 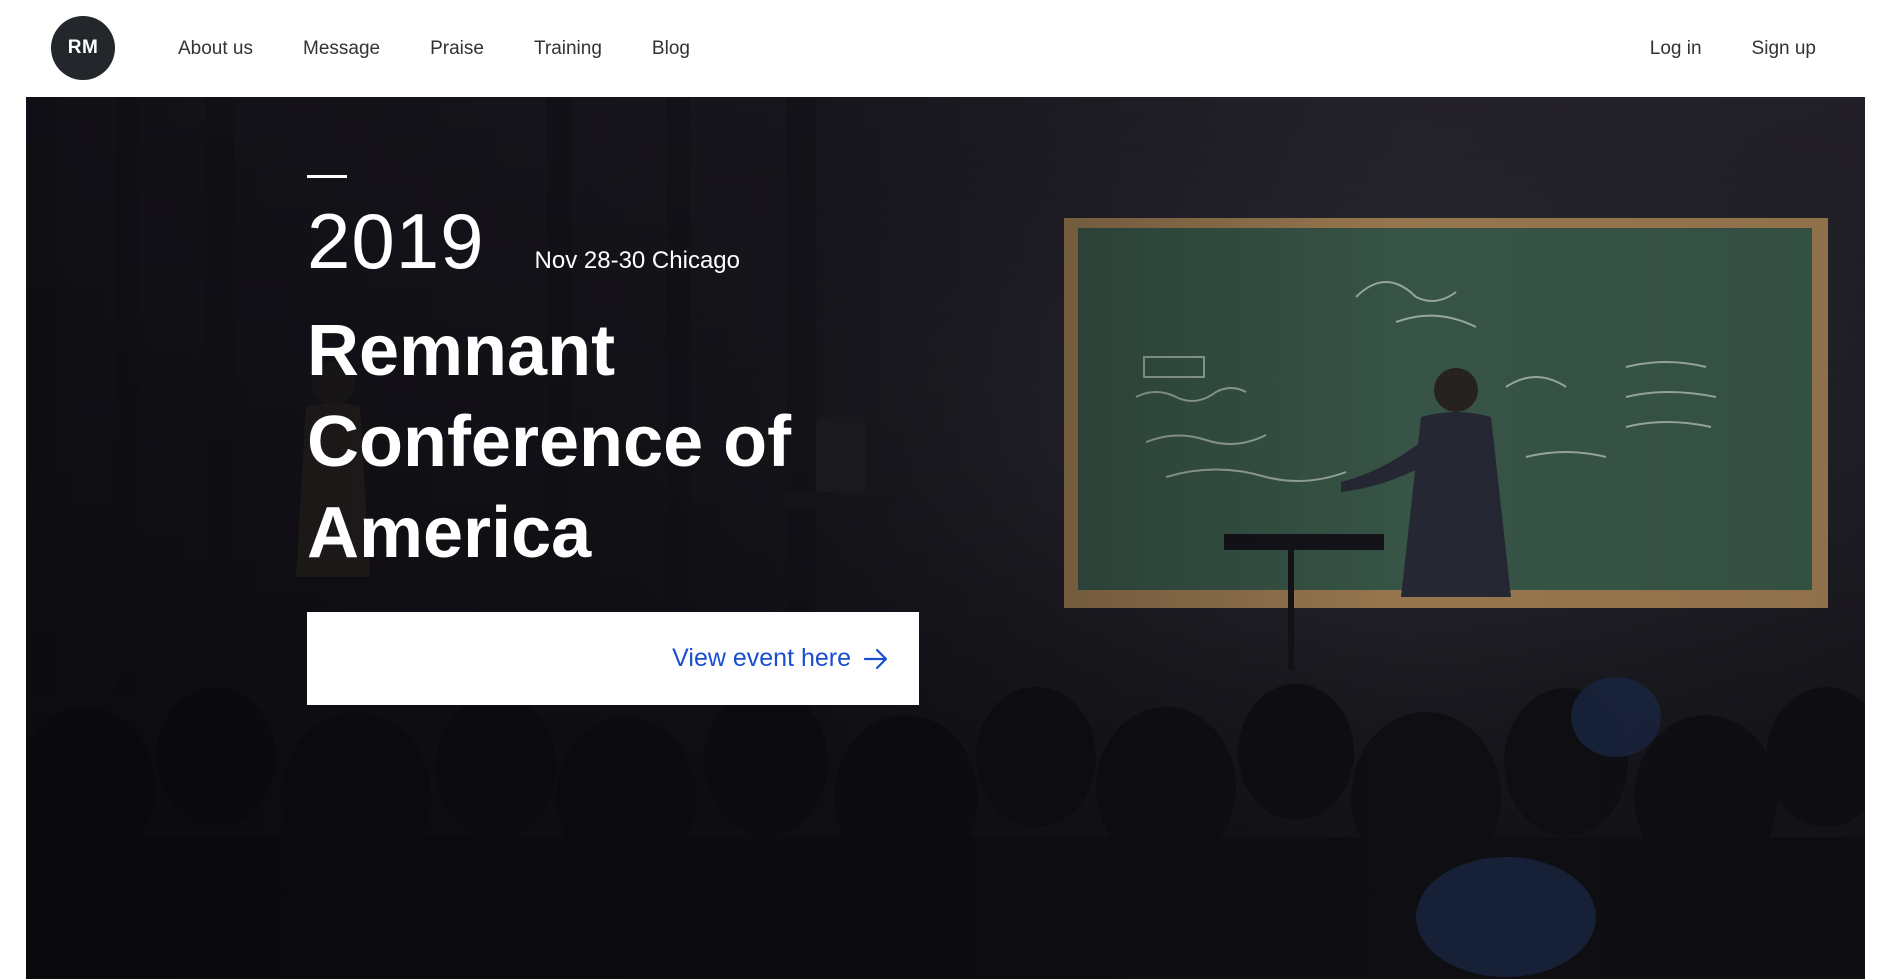 I want to click on nav-training: Training, so click(x=568, y=49).